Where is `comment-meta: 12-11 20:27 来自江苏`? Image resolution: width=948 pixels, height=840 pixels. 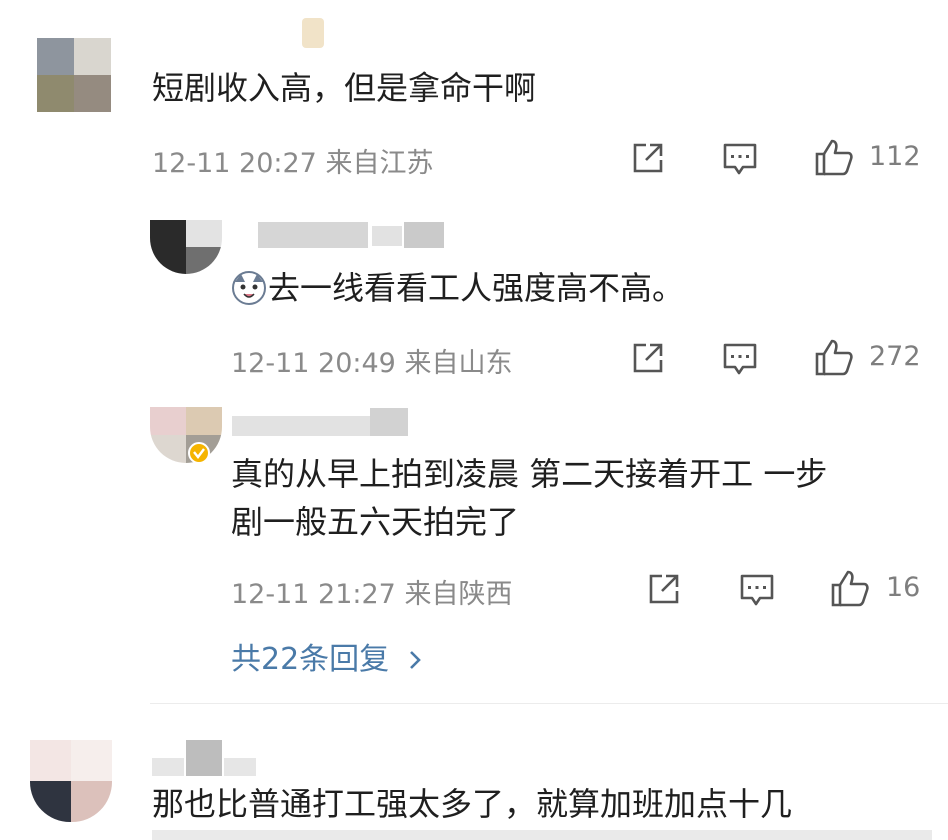
comment-meta: 12-11 20:27 来自江苏 is located at coordinates (292, 160).